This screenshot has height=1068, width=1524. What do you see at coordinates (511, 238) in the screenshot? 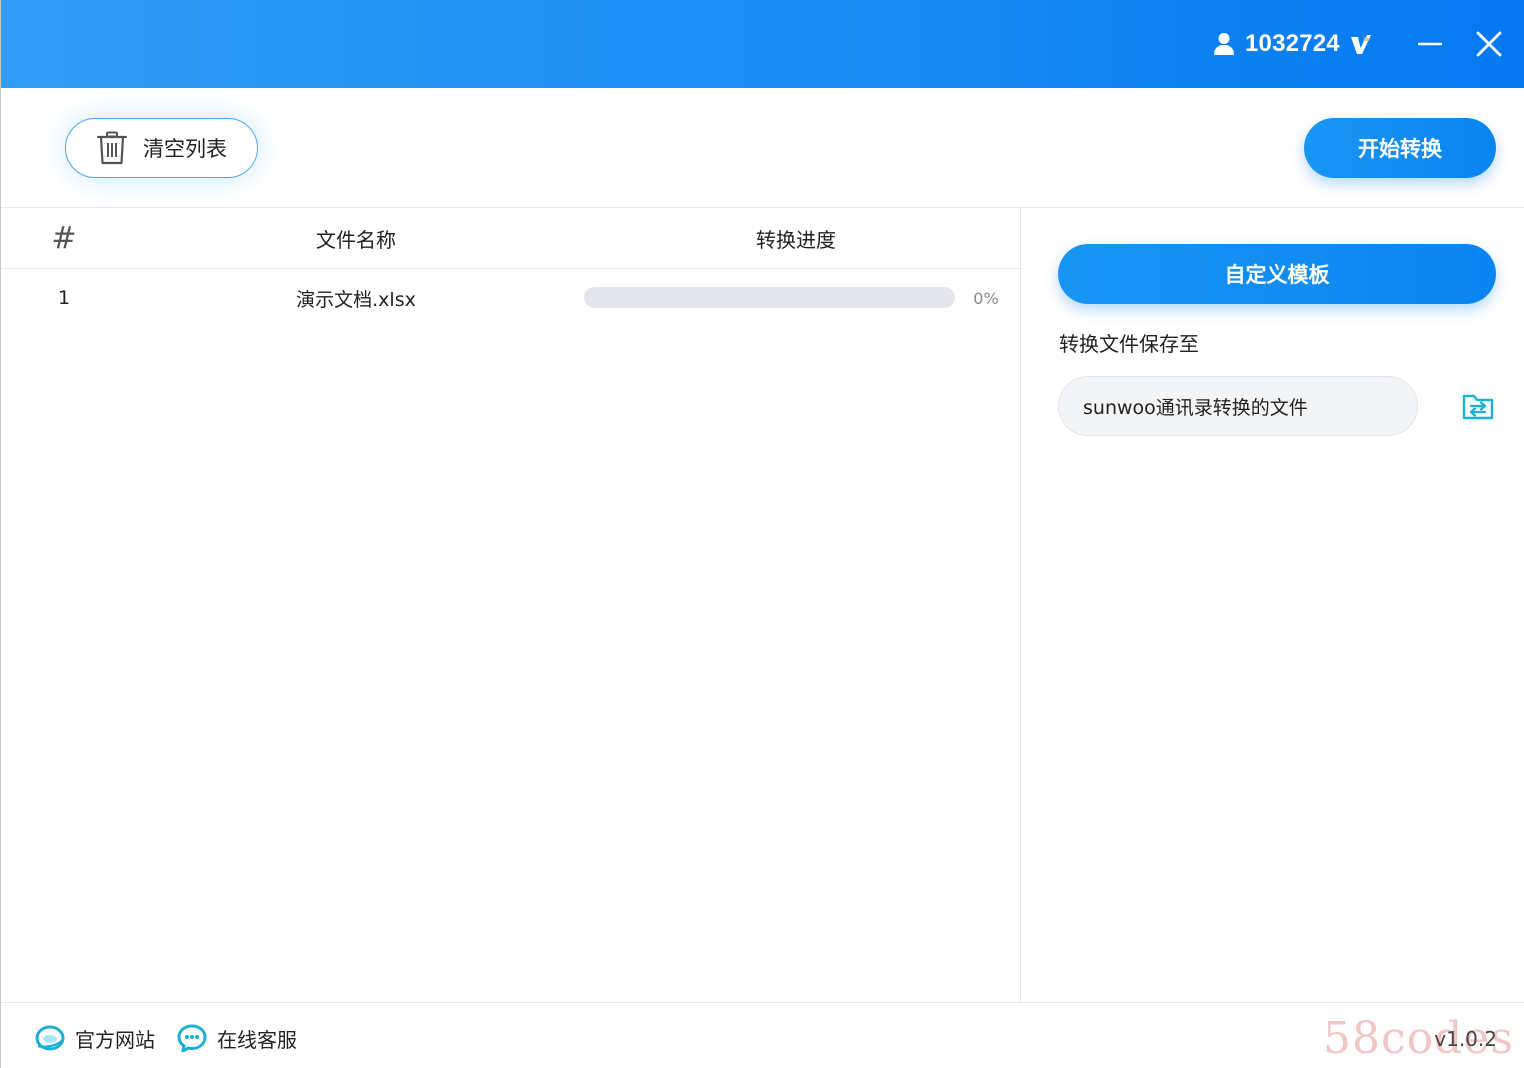
I see `file-list-header: # 文件名称 转换进度` at bounding box center [511, 238].